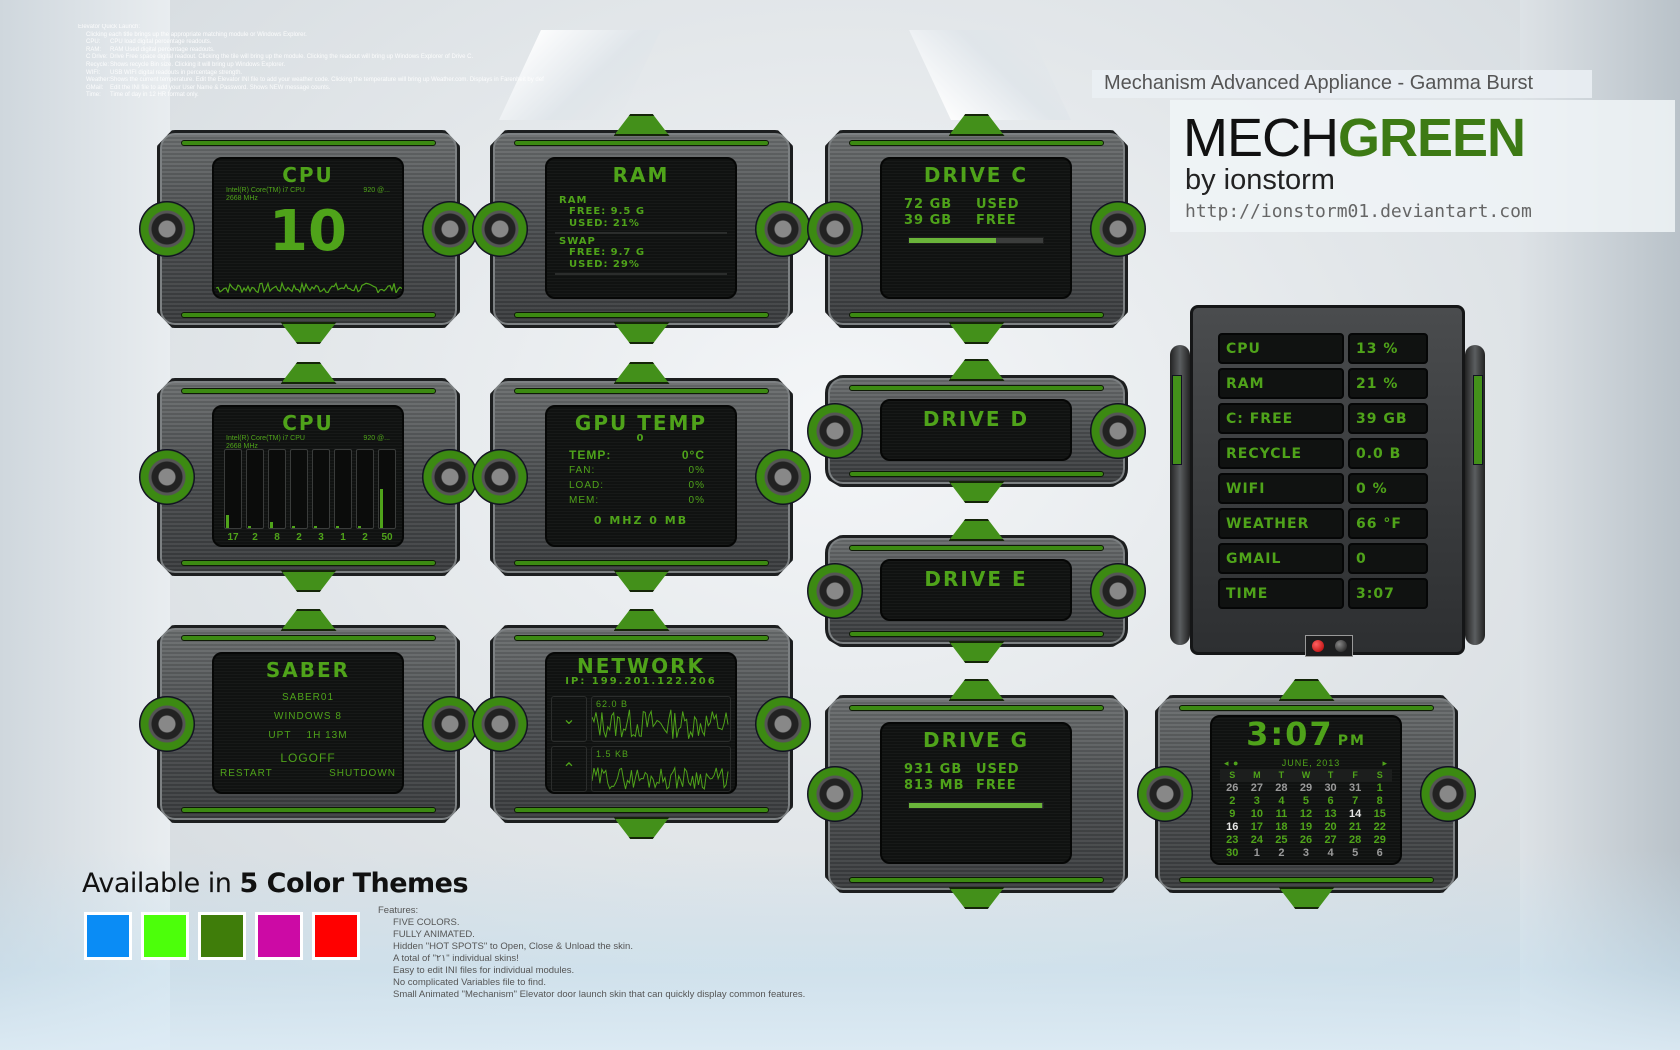 The height and width of the screenshot is (1050, 1680). What do you see at coordinates (1379, 788) in the screenshot?
I see `calendar-day: 1` at bounding box center [1379, 788].